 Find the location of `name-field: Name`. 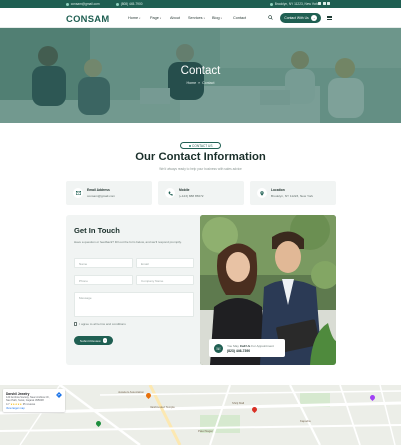

name-field: Name is located at coordinates (103, 263).